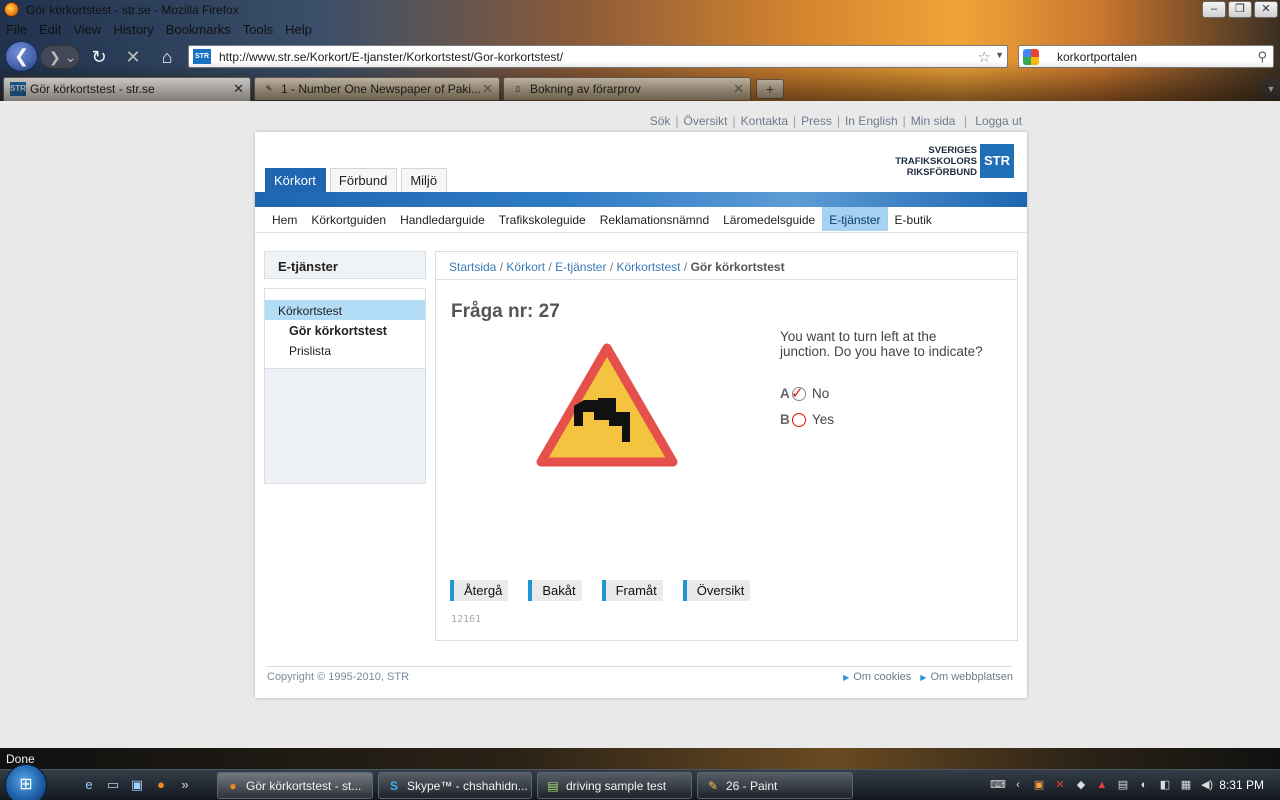 Image resolution: width=1280 pixels, height=800 pixels. Describe the element at coordinates (716, 590) in the screenshot. I see `oversikt-button: Översikt` at that location.